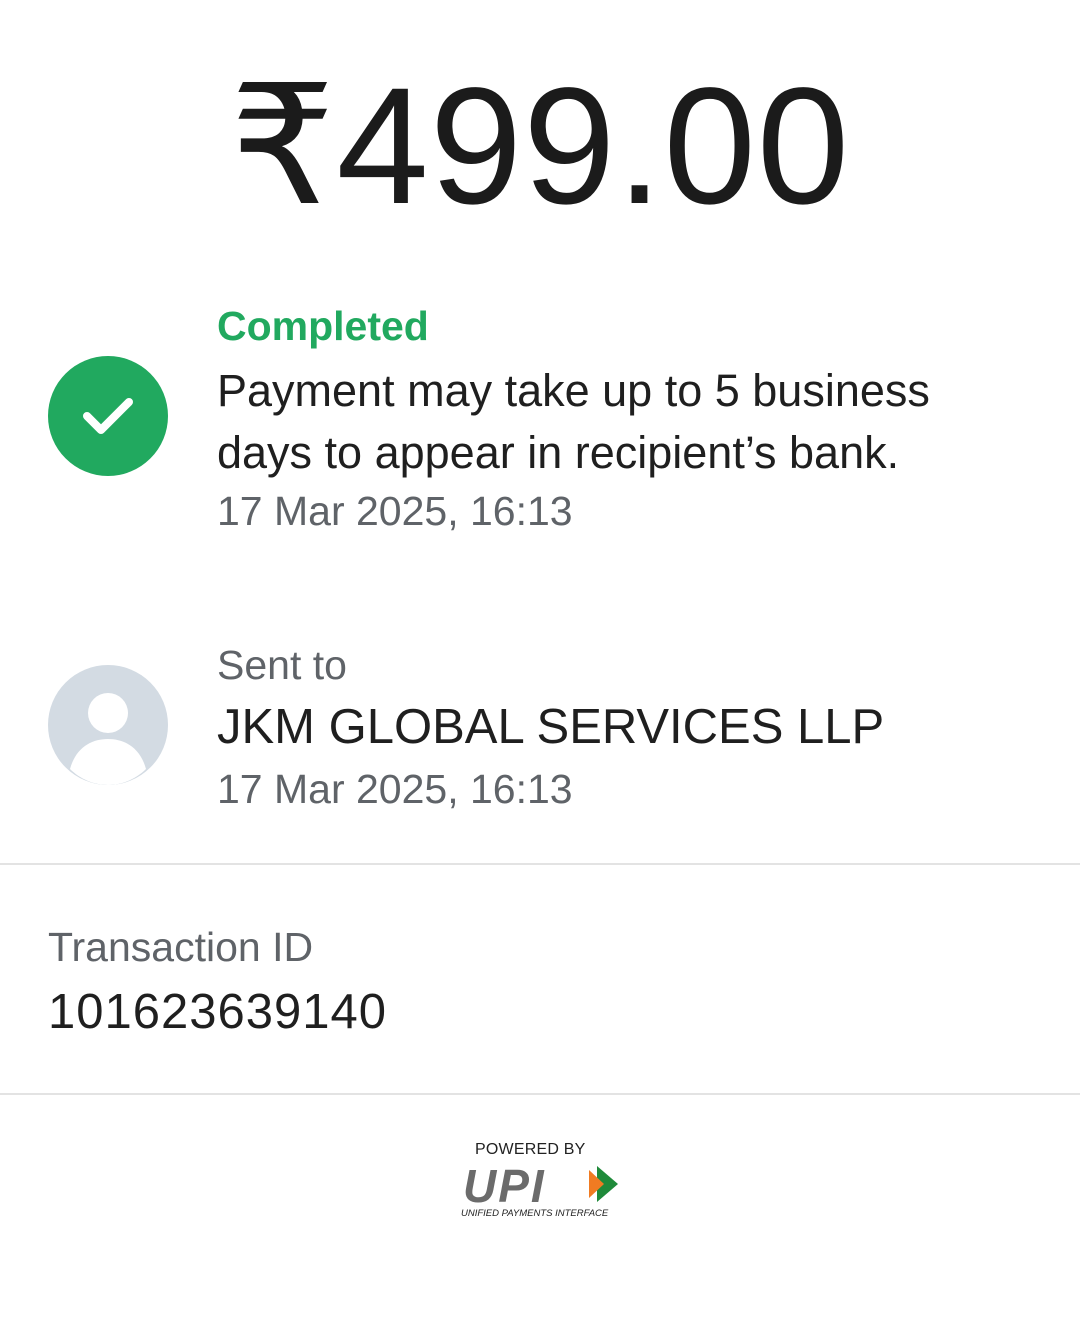  Describe the element at coordinates (108, 416) in the screenshot. I see `check-circle-icon` at that location.